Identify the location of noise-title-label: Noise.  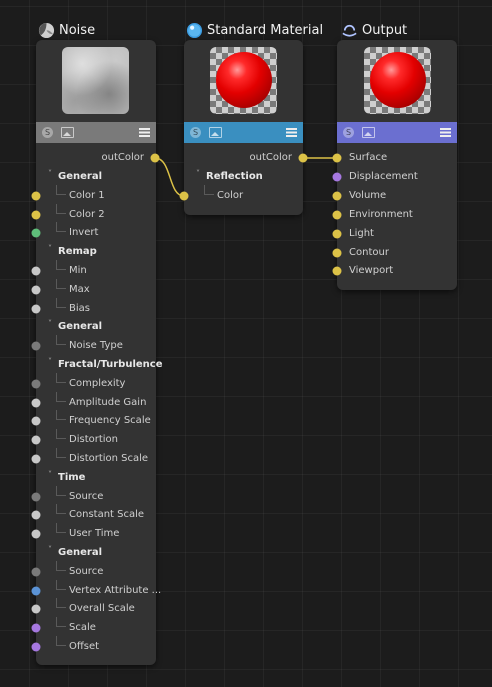
(77, 30).